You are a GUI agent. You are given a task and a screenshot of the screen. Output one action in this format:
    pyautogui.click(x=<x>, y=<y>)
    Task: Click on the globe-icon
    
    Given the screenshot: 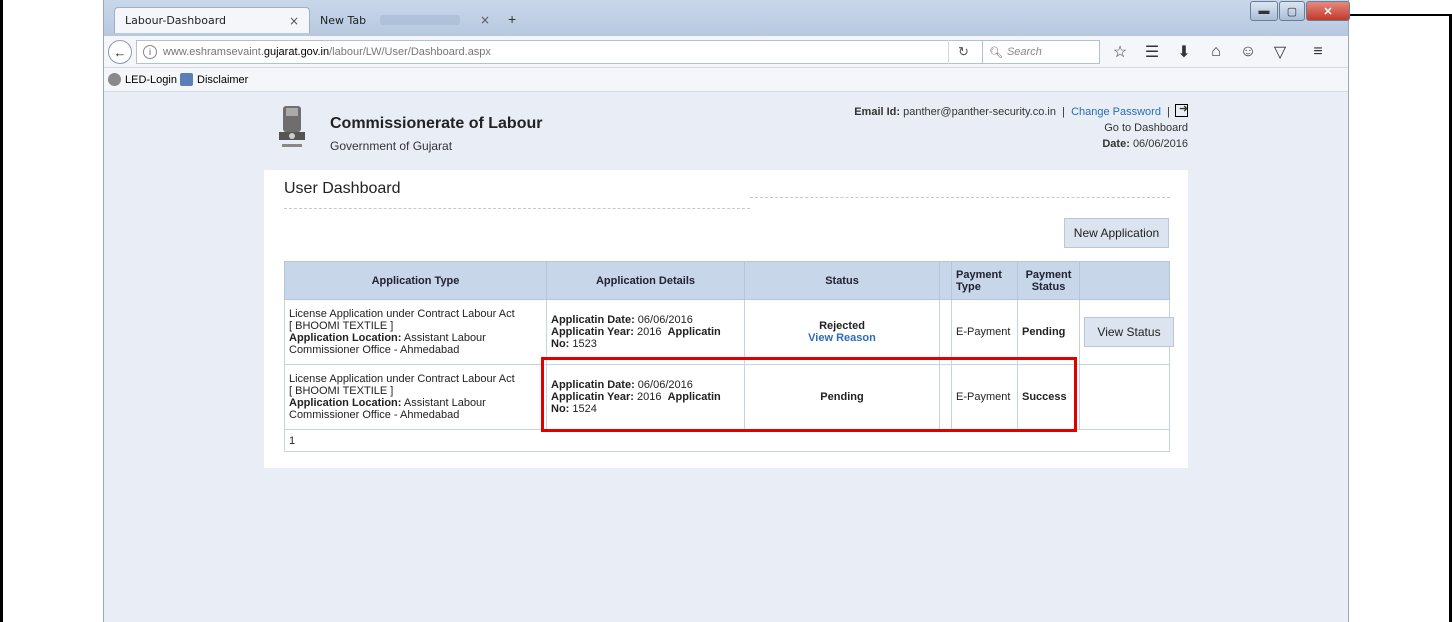 What is the action you would take?
    pyautogui.click(x=114, y=79)
    